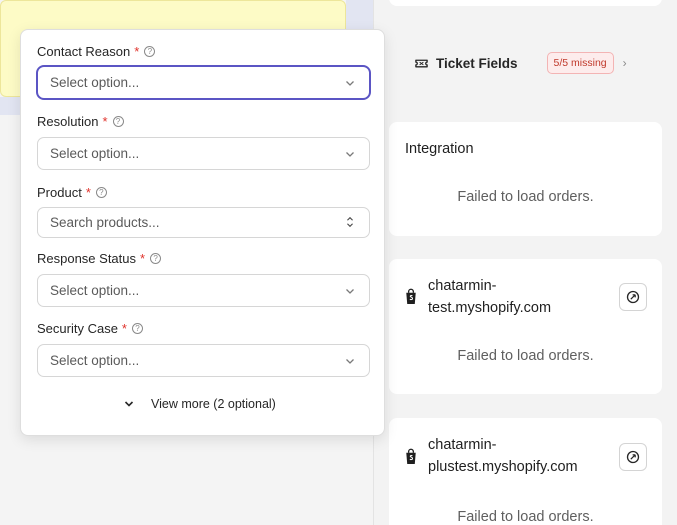 The height and width of the screenshot is (525, 677). I want to click on shop-name: chatarmin- test.myshopify.com, so click(523, 297).